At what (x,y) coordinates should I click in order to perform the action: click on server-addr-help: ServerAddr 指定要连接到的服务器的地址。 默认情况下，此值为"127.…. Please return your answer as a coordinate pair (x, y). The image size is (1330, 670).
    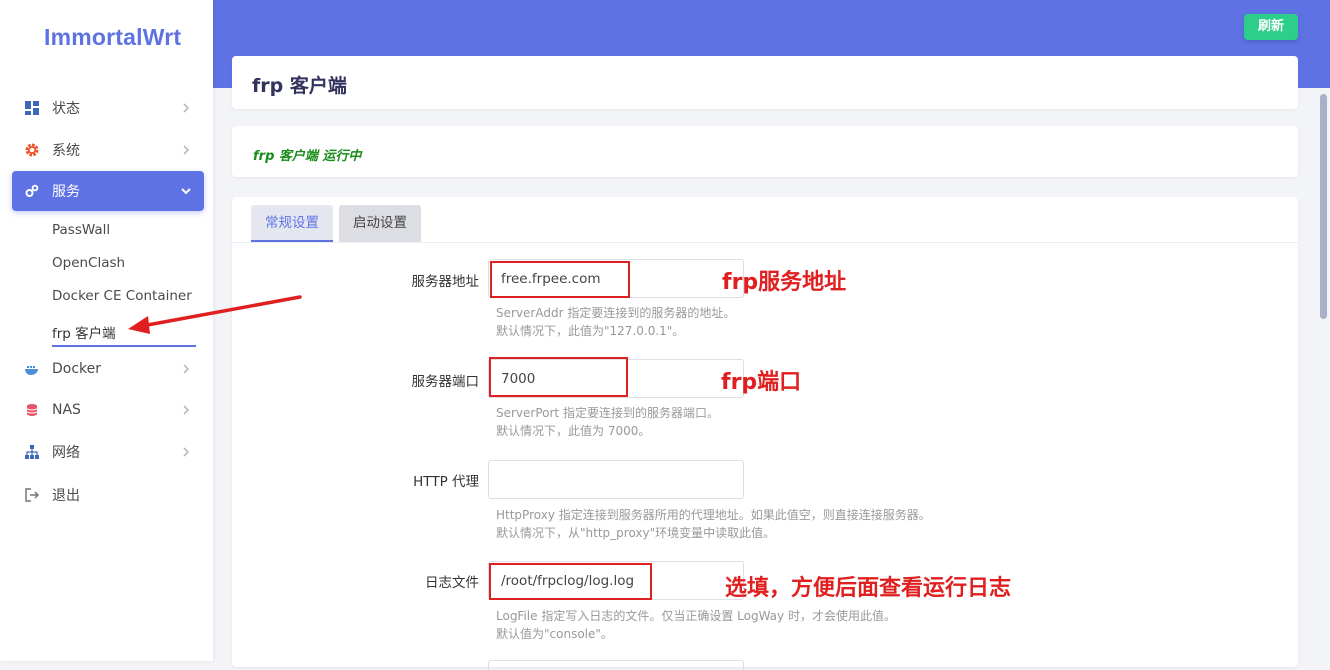
    Looking at the image, I should click on (616, 322).